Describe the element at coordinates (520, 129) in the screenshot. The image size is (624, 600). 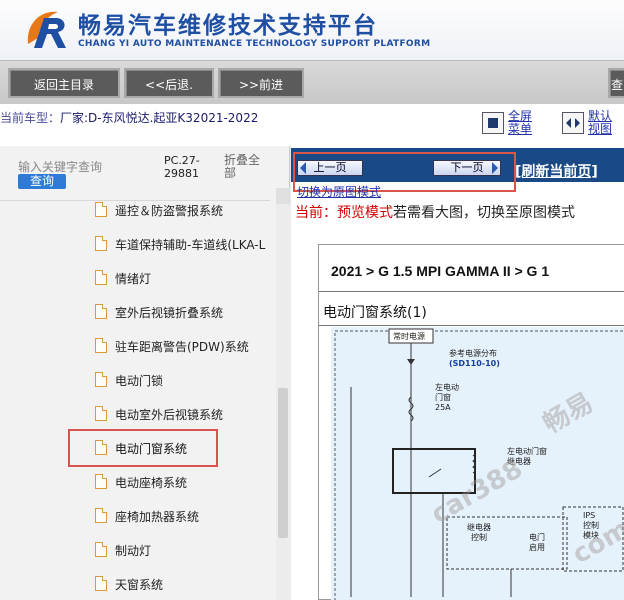
I see `fullscreen-line2: 菜单` at that location.